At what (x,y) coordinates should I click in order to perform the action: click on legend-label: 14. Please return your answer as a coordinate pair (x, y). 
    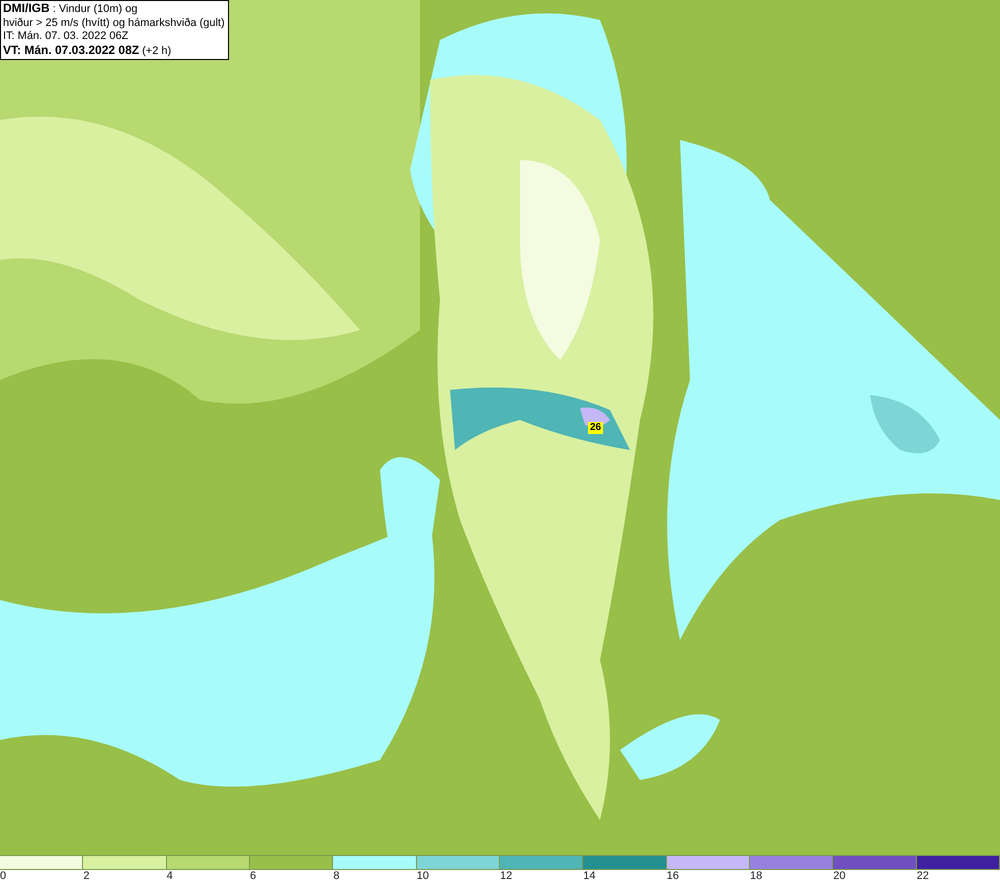
    Looking at the image, I should click on (589, 876).